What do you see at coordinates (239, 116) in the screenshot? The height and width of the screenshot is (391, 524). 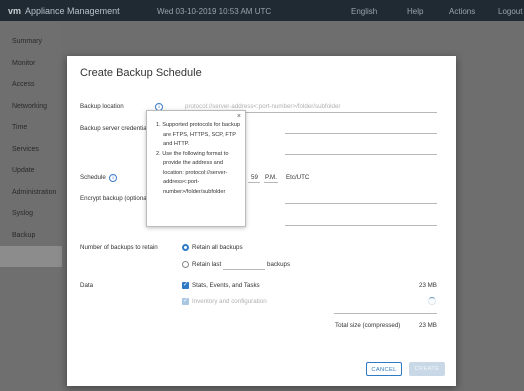 I see `close-icon: ×` at bounding box center [239, 116].